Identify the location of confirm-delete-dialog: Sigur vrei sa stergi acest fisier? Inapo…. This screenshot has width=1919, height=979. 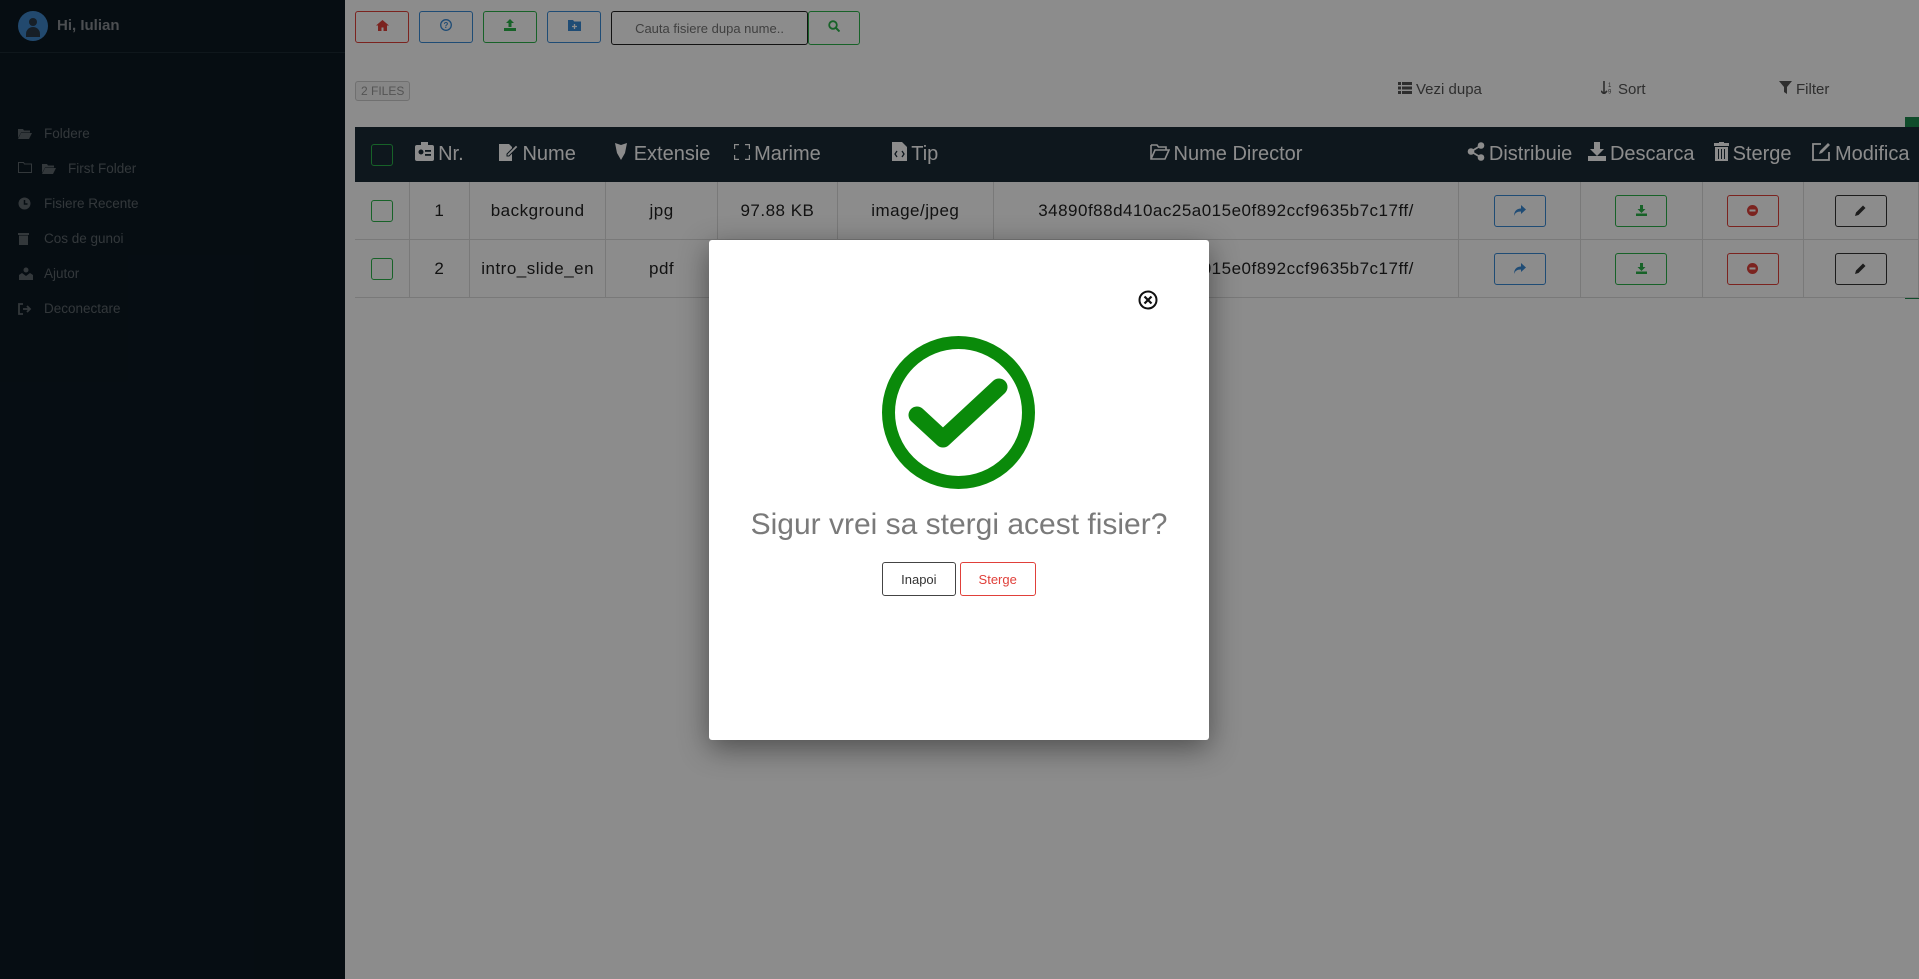
(959, 490).